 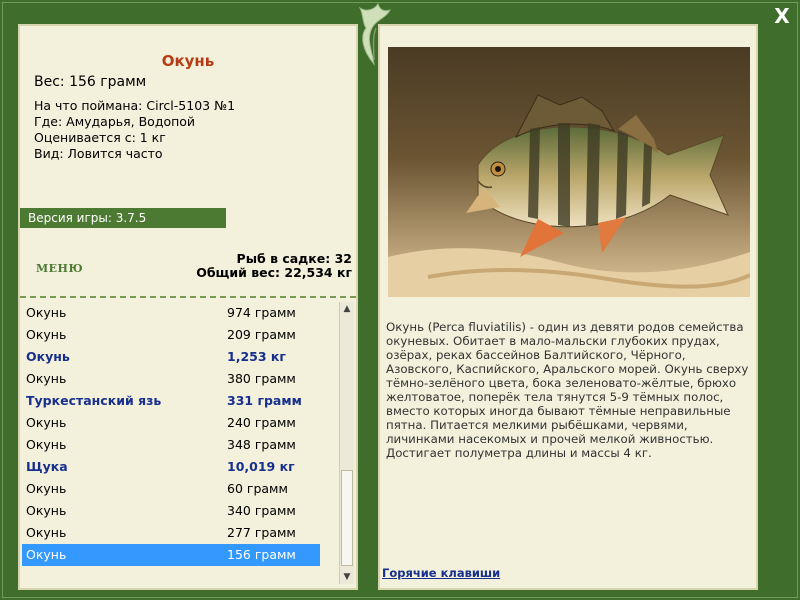 What do you see at coordinates (261, 554) in the screenshot?
I see `catch-weight: 156 грамм` at bounding box center [261, 554].